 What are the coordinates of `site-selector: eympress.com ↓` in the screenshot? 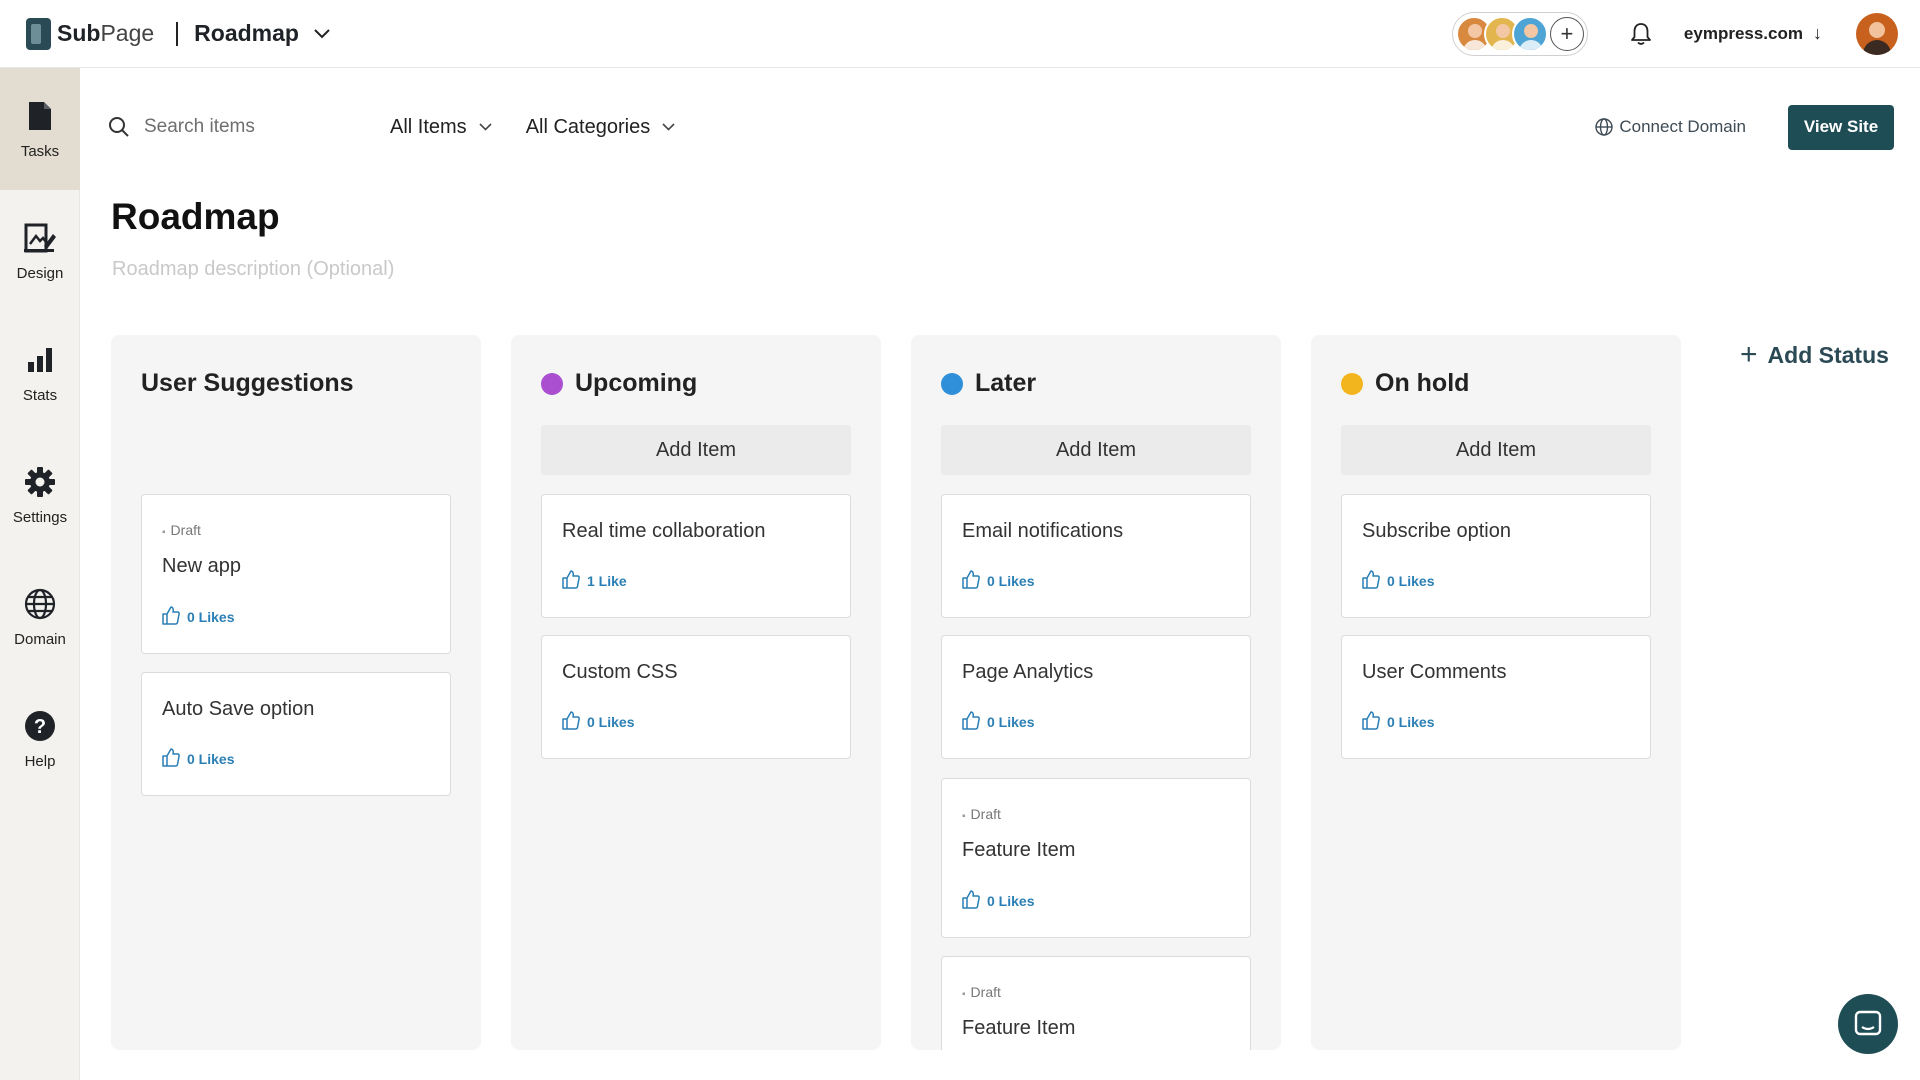 It's located at (1753, 33).